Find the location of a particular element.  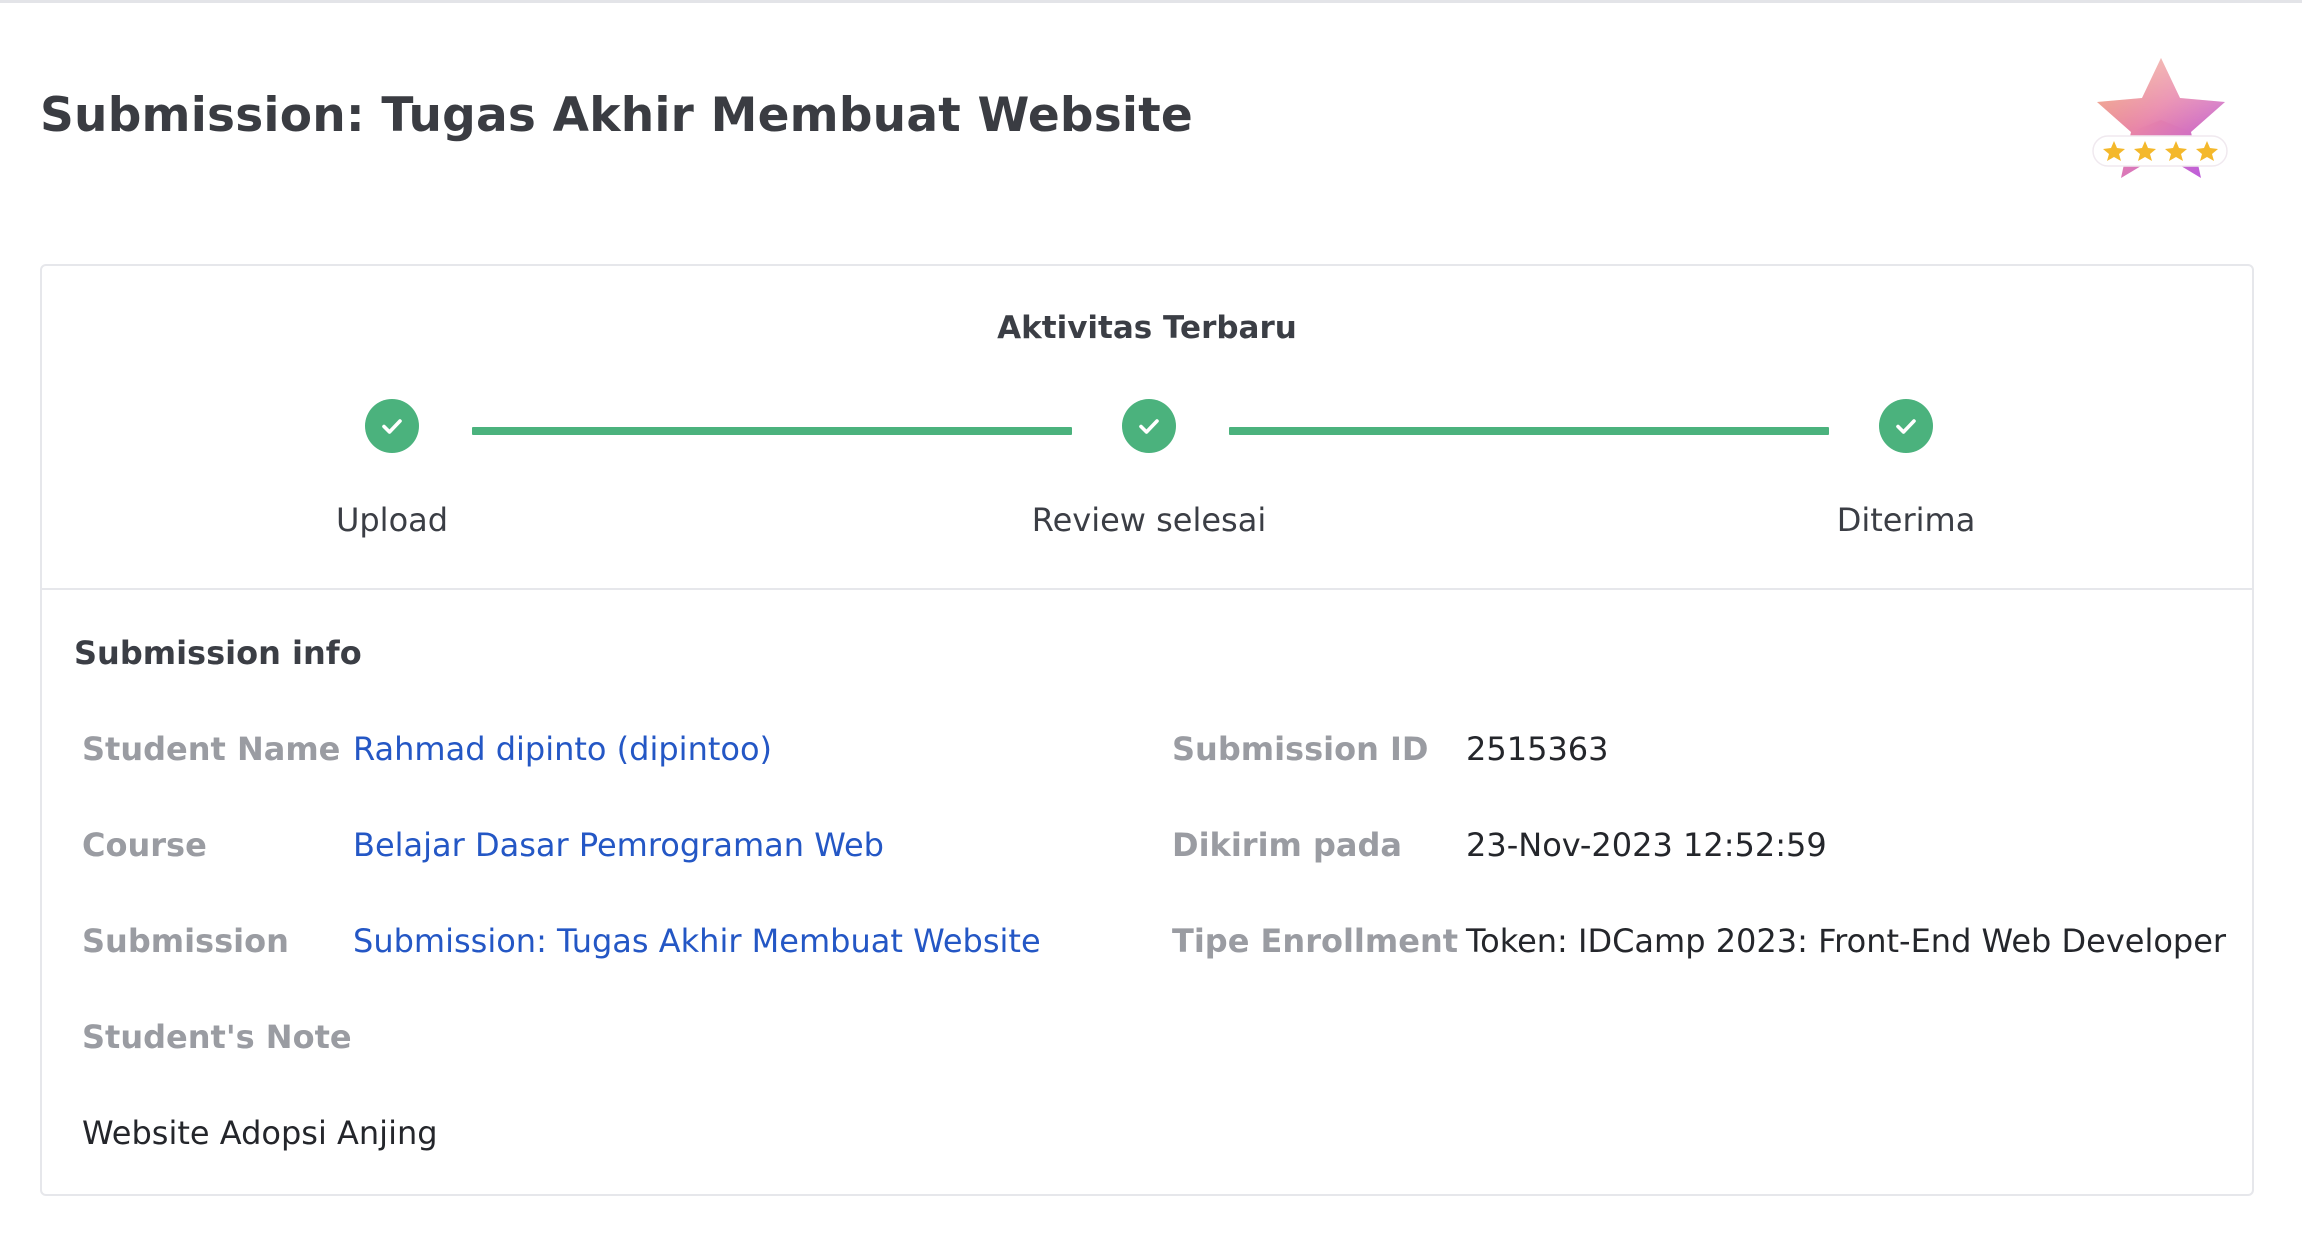

students-note-label: Student's Note is located at coordinates (217, 1037).